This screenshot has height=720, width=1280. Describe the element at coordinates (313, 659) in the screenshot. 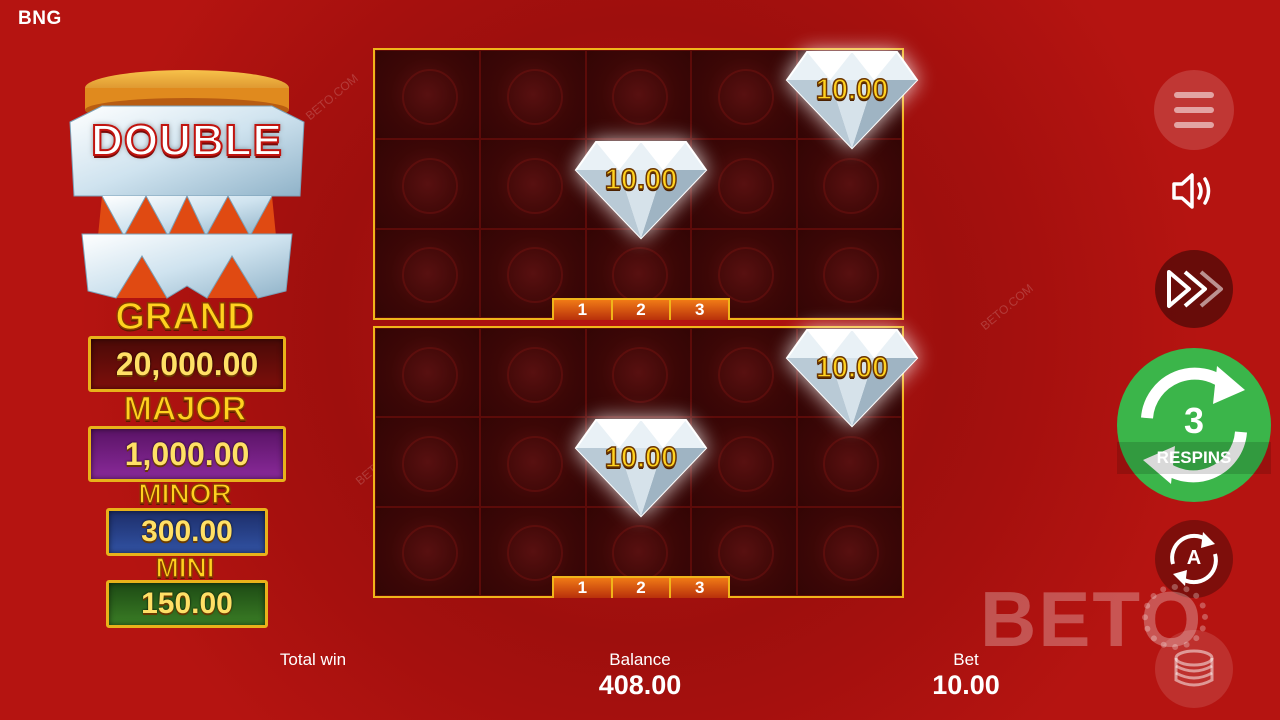

I see `total-win-label: Total win` at that location.